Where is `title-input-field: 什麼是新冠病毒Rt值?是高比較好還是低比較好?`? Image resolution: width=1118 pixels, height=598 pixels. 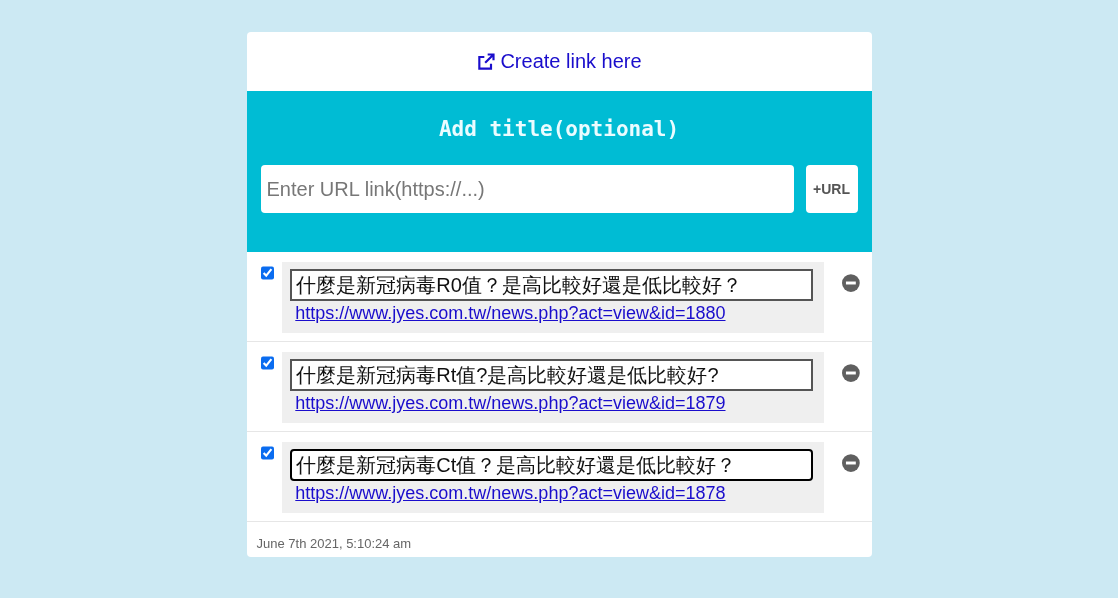 title-input-field: 什麼是新冠病毒Rt值?是高比較好還是低比較好? is located at coordinates (552, 375).